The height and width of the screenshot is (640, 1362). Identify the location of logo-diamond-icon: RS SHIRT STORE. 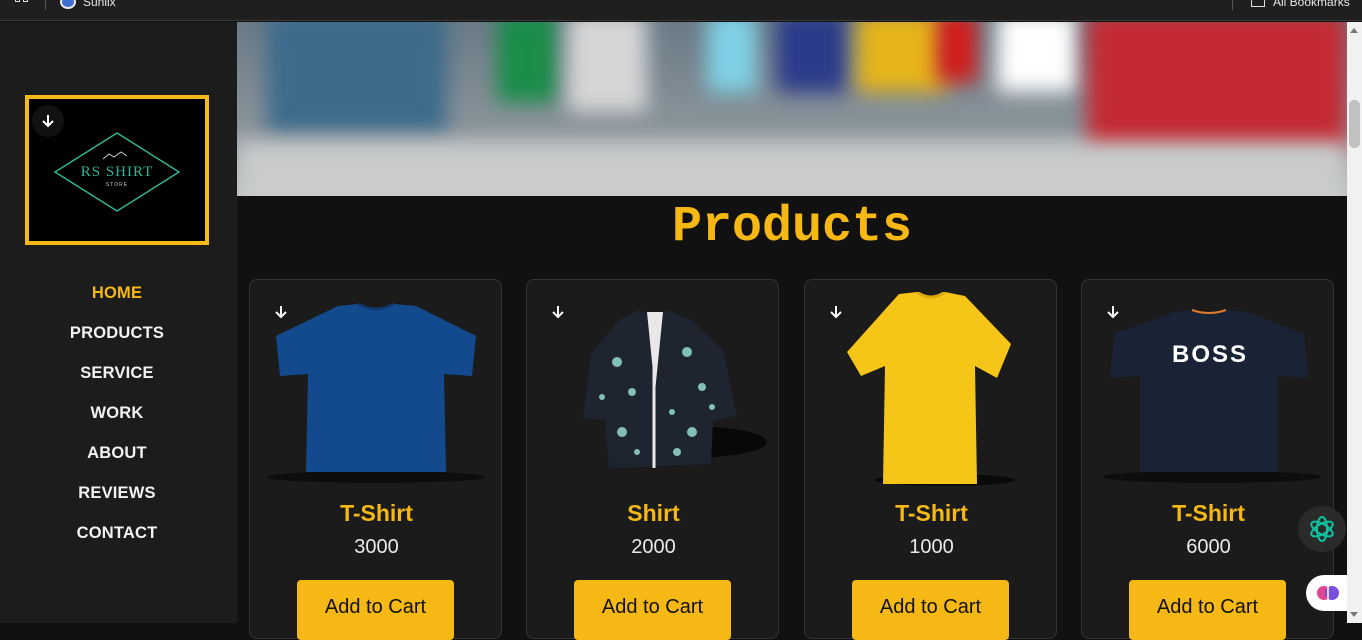
(117, 172).